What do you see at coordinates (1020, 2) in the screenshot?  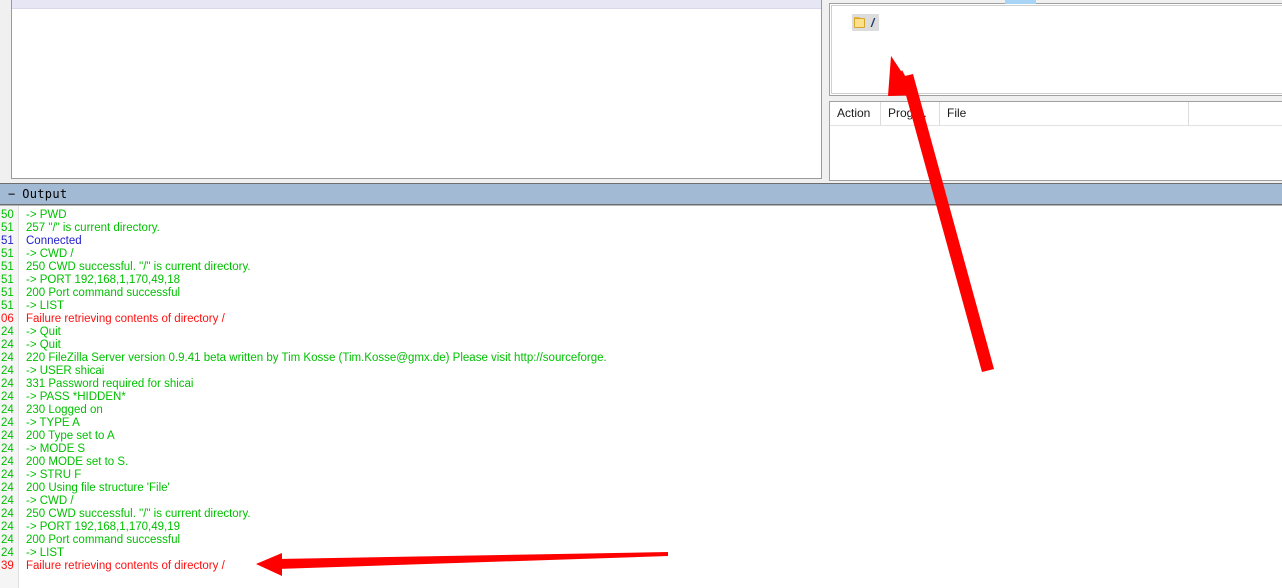 I see `toolbar-selection-sliver` at bounding box center [1020, 2].